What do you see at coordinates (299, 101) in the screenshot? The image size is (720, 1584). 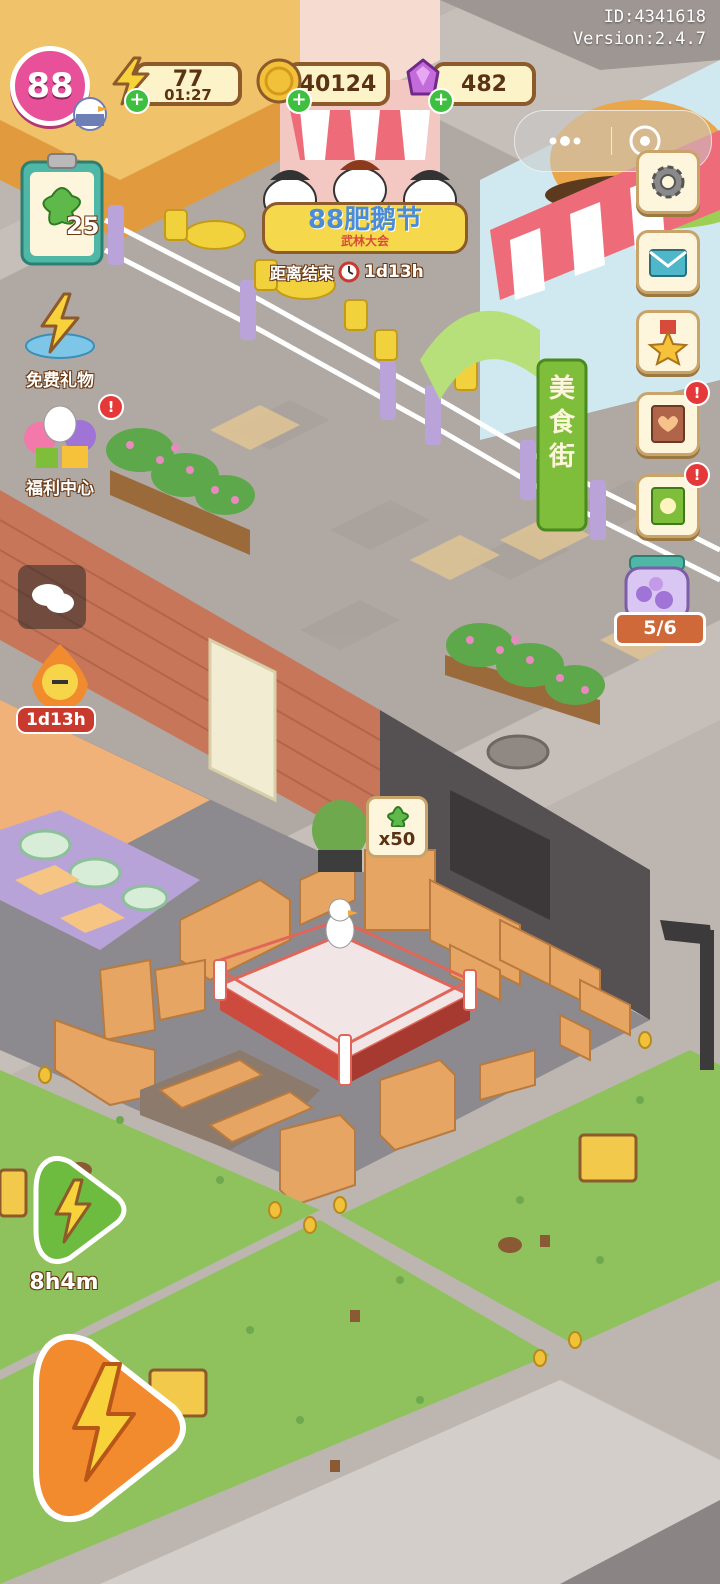 I see `add-coins-button: +` at bounding box center [299, 101].